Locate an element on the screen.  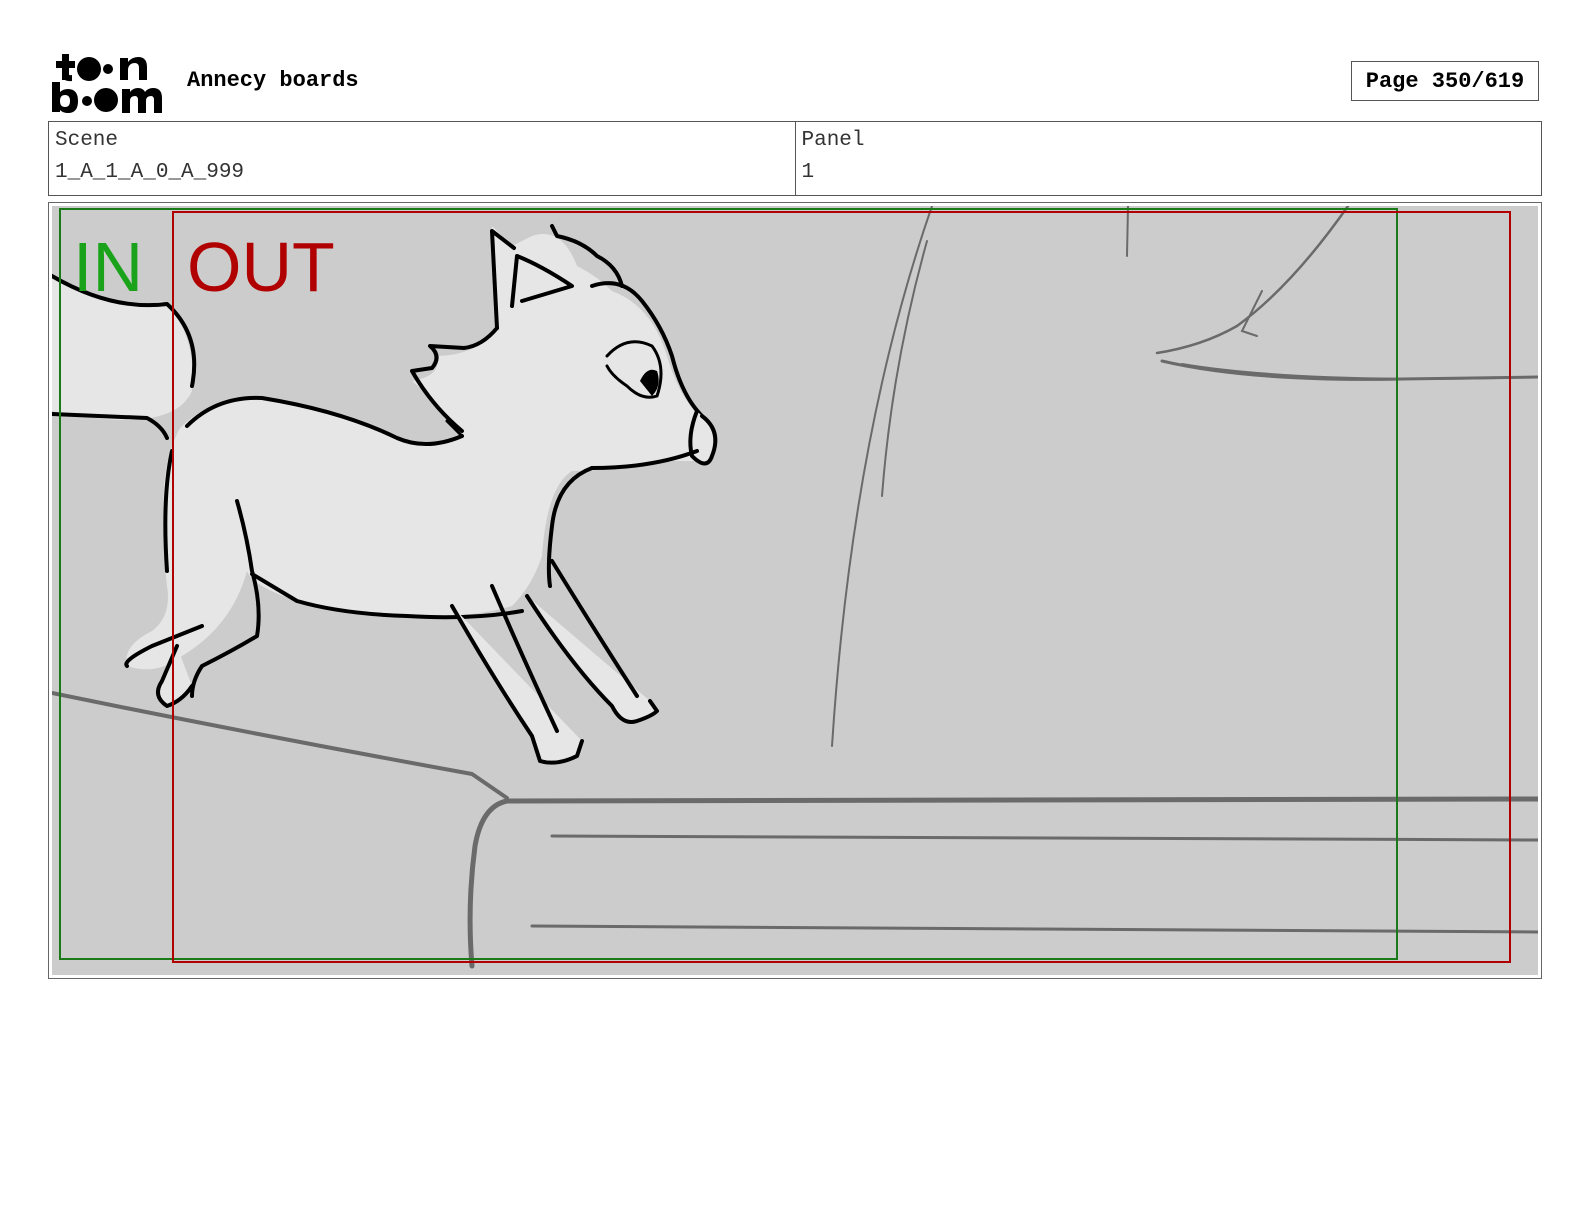
toon-boom-logo is located at coordinates (107, 83).